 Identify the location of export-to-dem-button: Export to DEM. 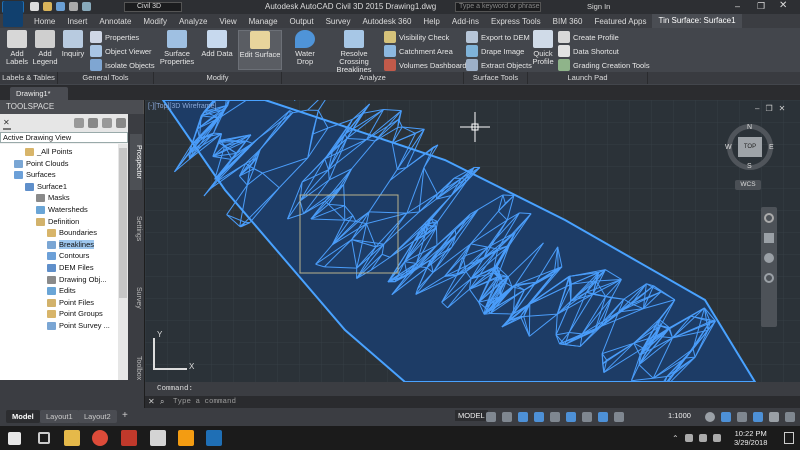
(498, 37).